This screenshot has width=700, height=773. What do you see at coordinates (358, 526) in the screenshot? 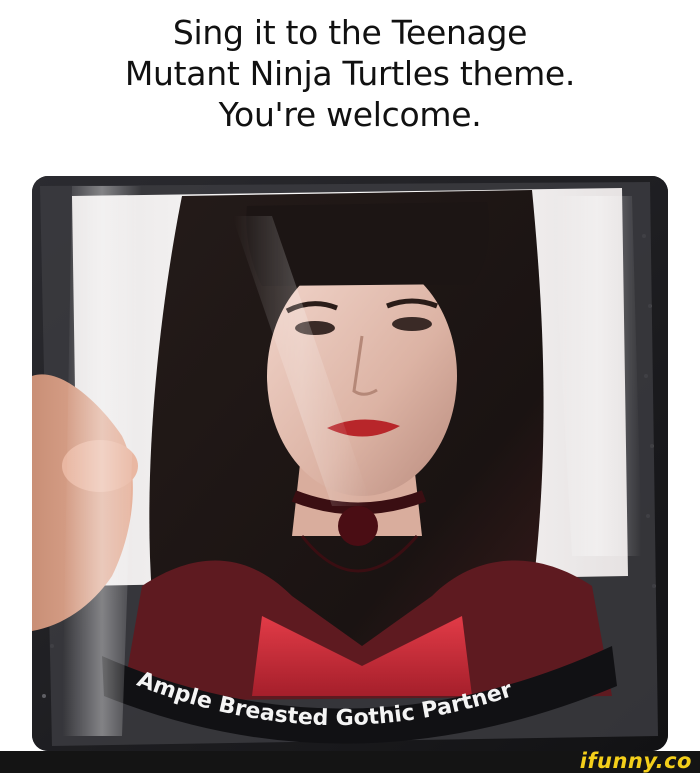
I see `choker-pendant` at bounding box center [358, 526].